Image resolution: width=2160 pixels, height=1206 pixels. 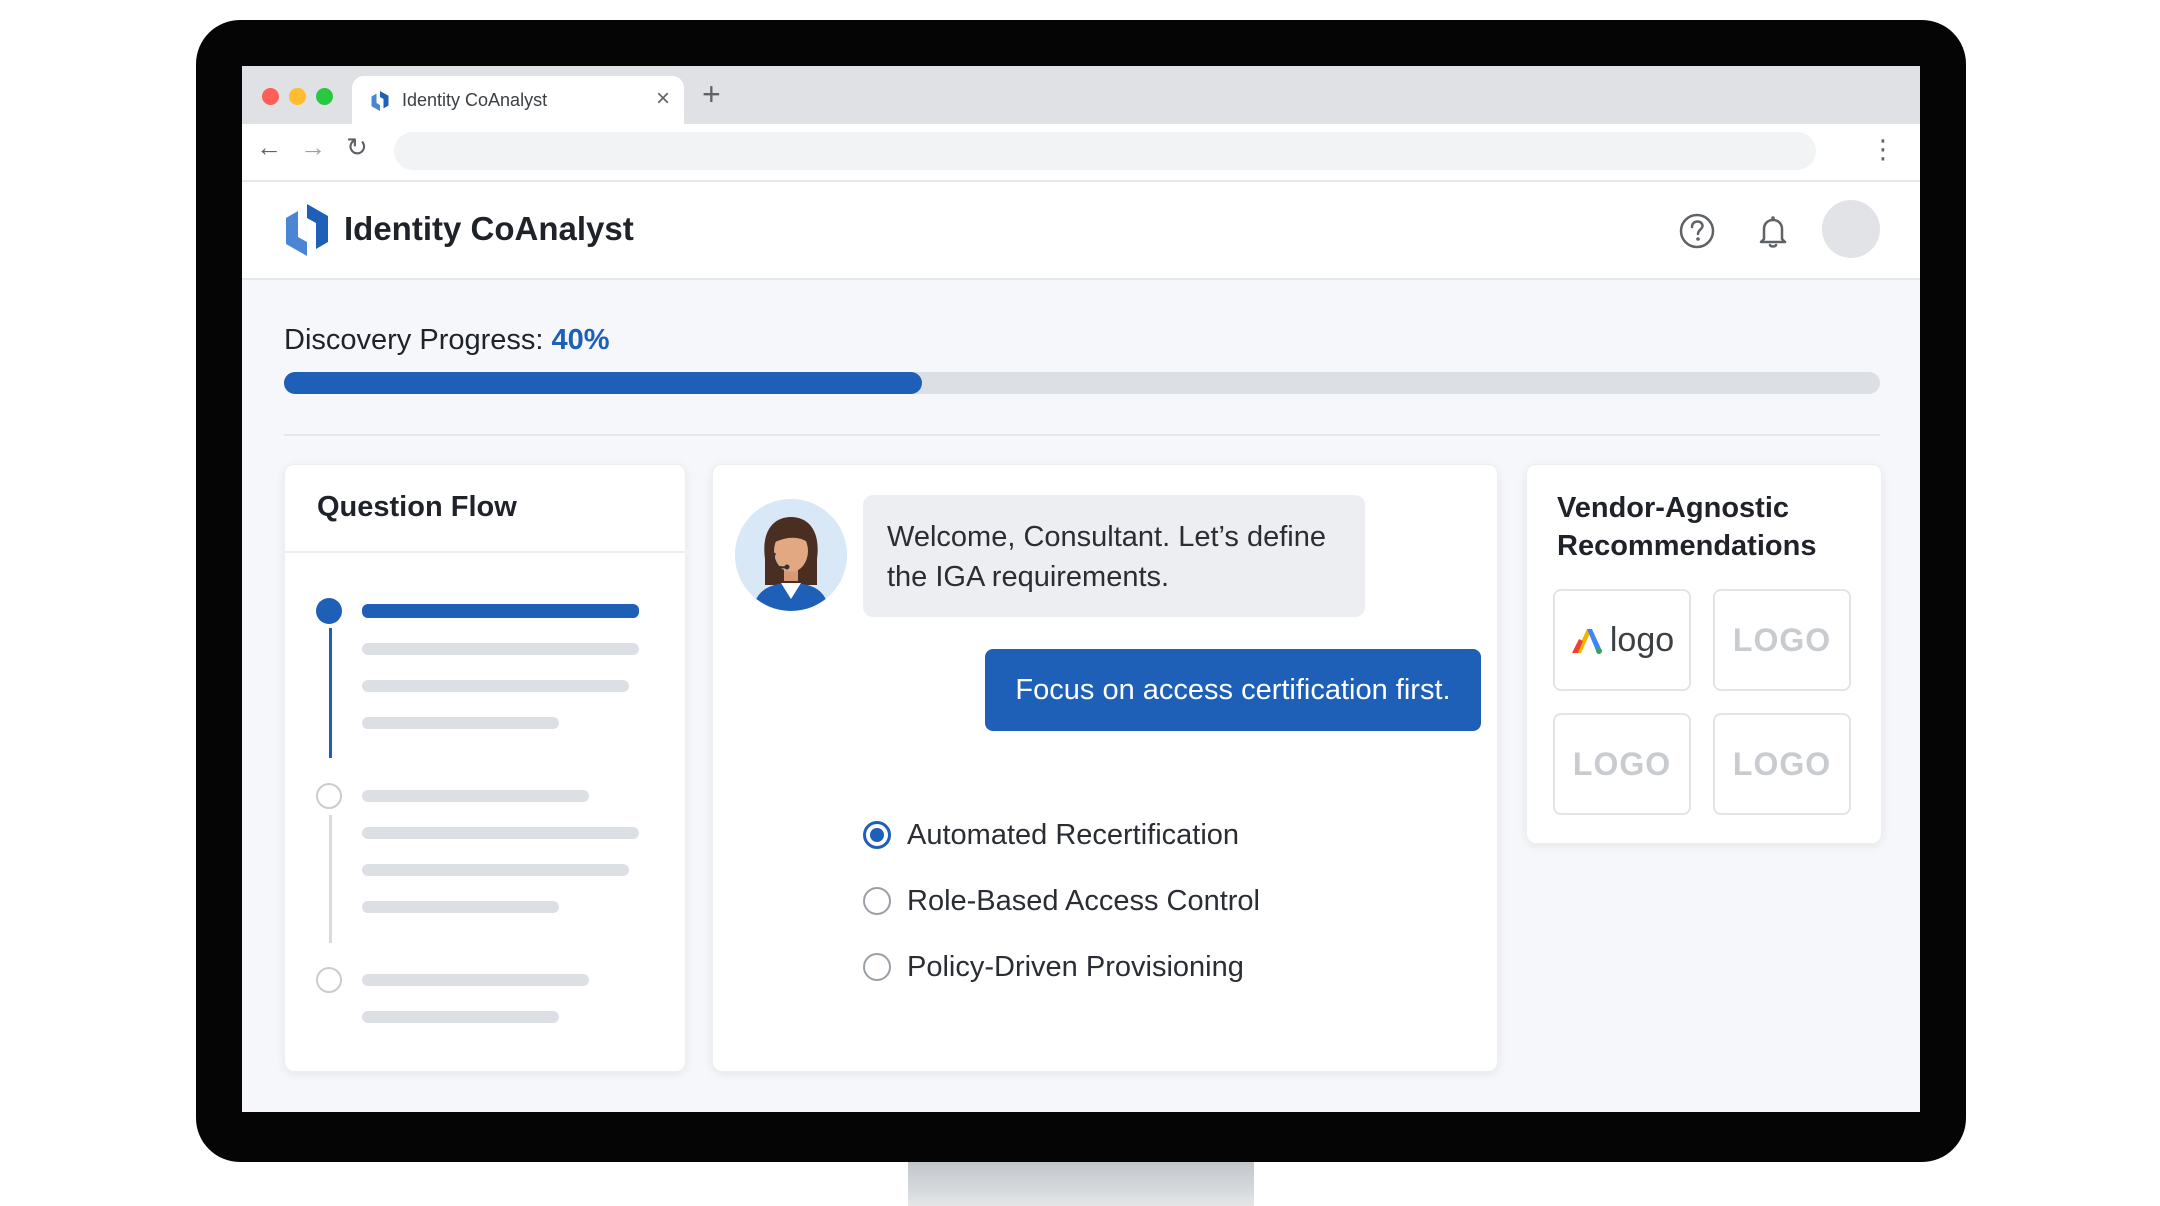 I want to click on progress-bar, so click(x=1082, y=383).